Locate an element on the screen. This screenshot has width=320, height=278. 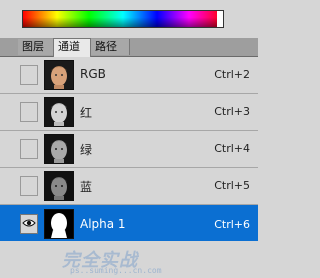
channel-name: 红 is located at coordinates (86, 113).